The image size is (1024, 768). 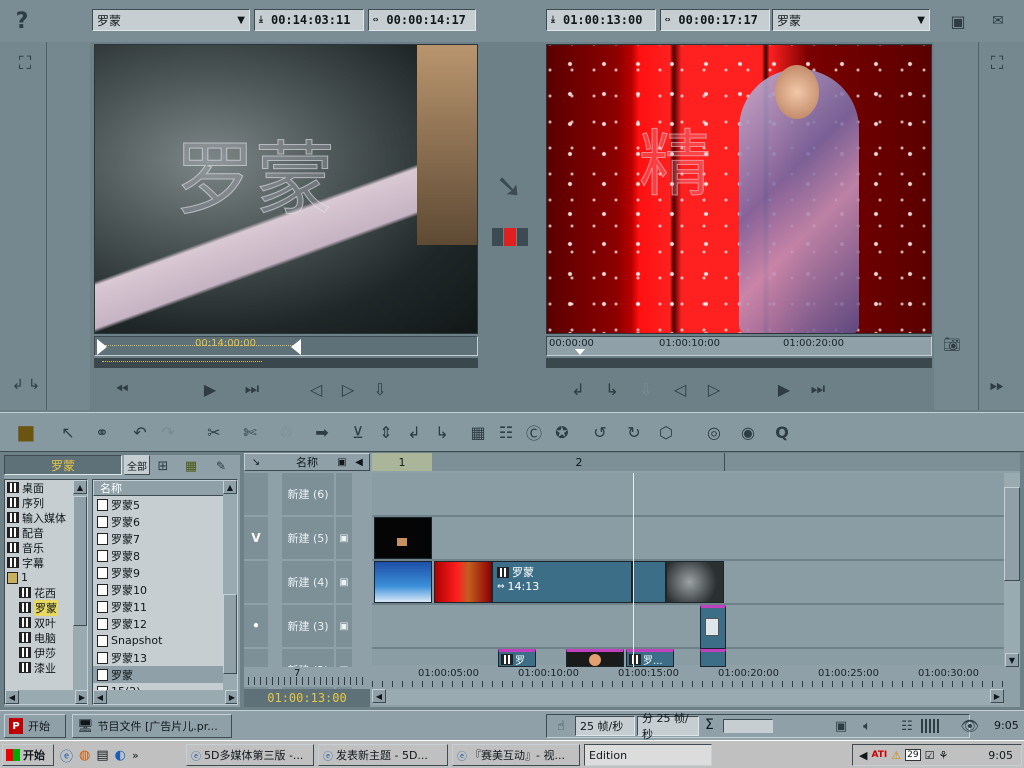 I want to click on overwrite-arrow-icon: ➡, so click(x=322, y=432).